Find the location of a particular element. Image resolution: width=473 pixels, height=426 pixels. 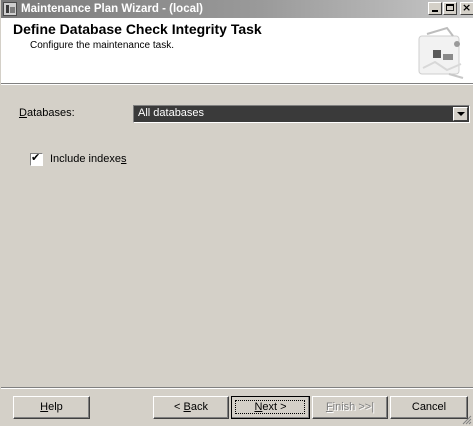

finish-button: Finish >>| is located at coordinates (350, 407).